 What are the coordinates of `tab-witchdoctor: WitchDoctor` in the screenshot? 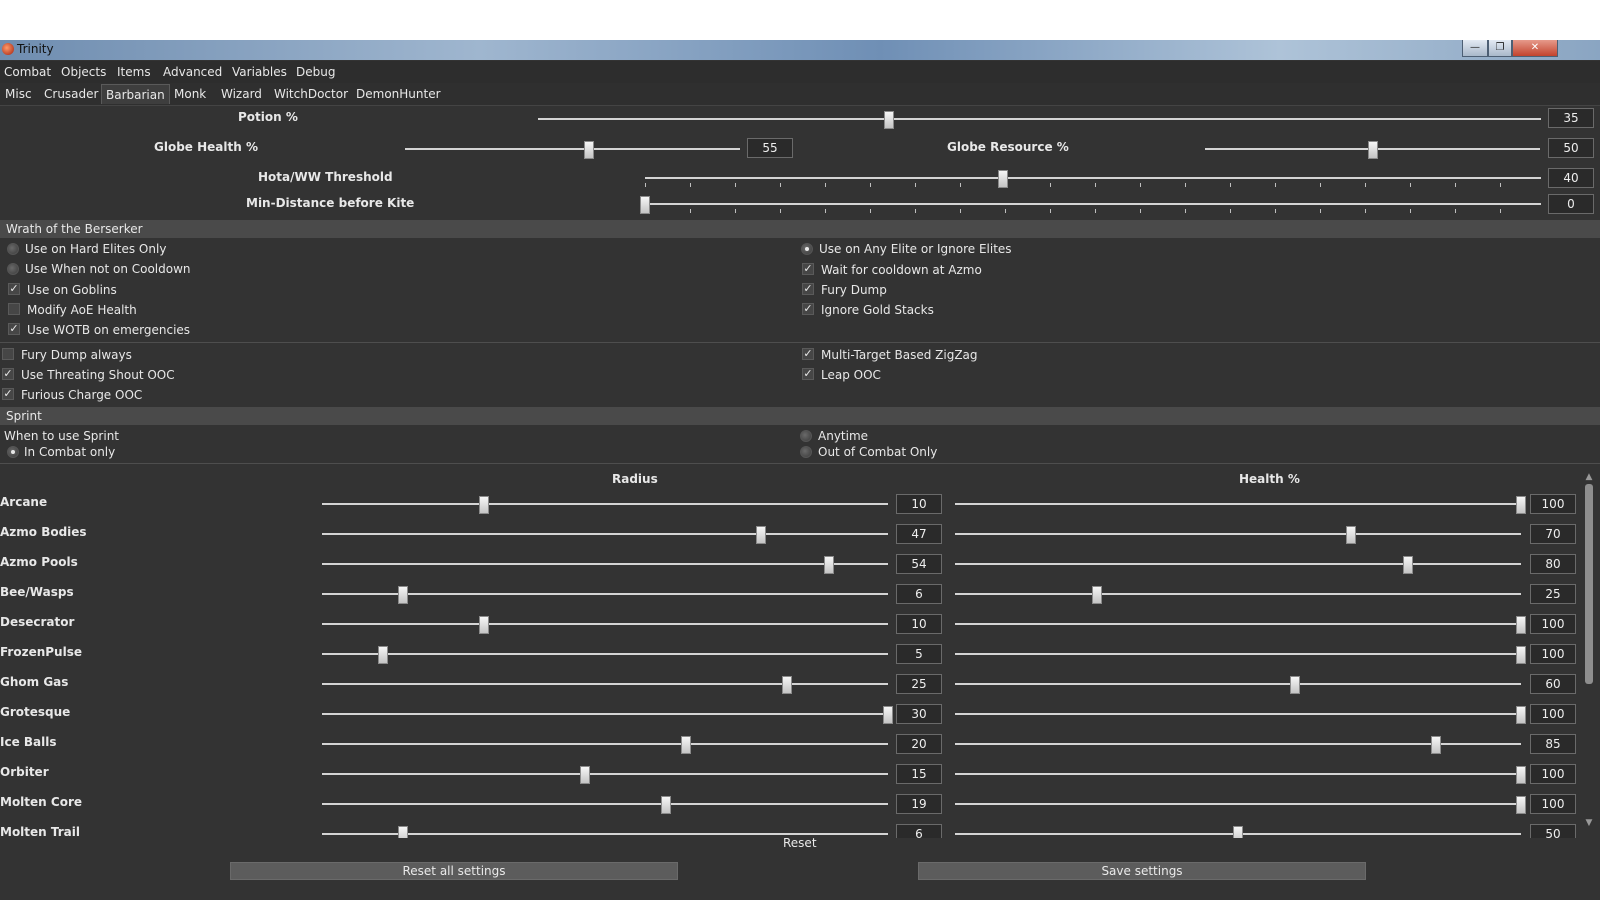 It's located at (311, 94).